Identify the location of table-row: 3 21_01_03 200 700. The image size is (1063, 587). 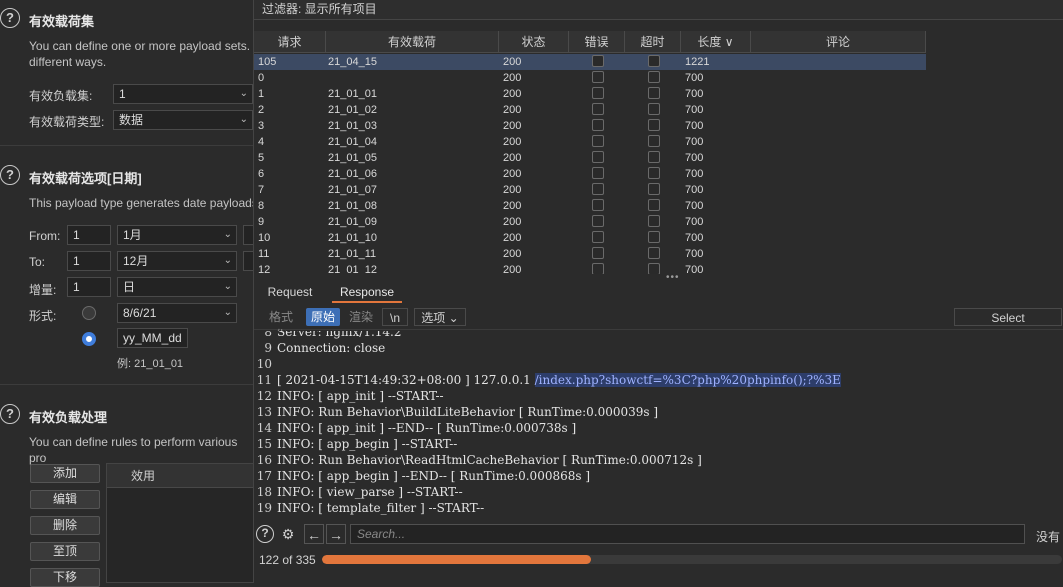
(590, 126).